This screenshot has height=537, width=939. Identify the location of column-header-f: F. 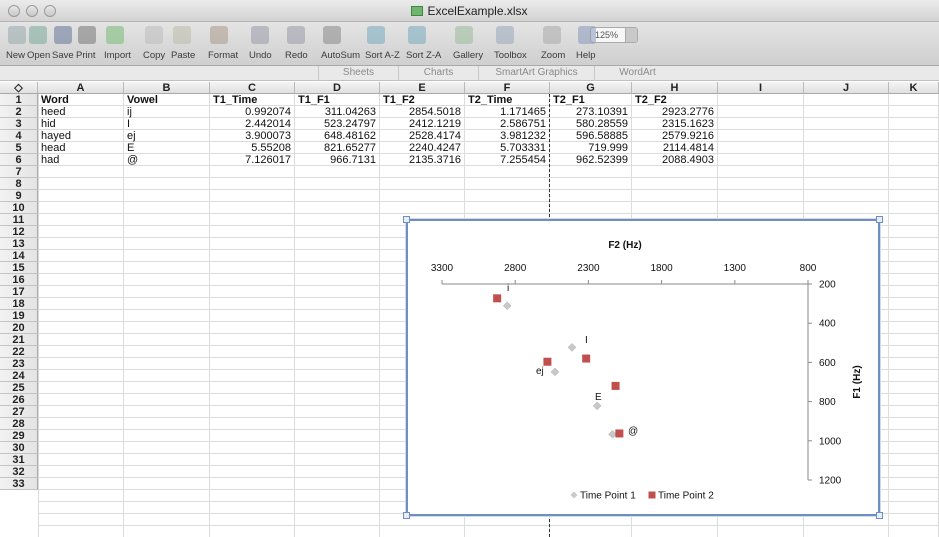
(507, 88).